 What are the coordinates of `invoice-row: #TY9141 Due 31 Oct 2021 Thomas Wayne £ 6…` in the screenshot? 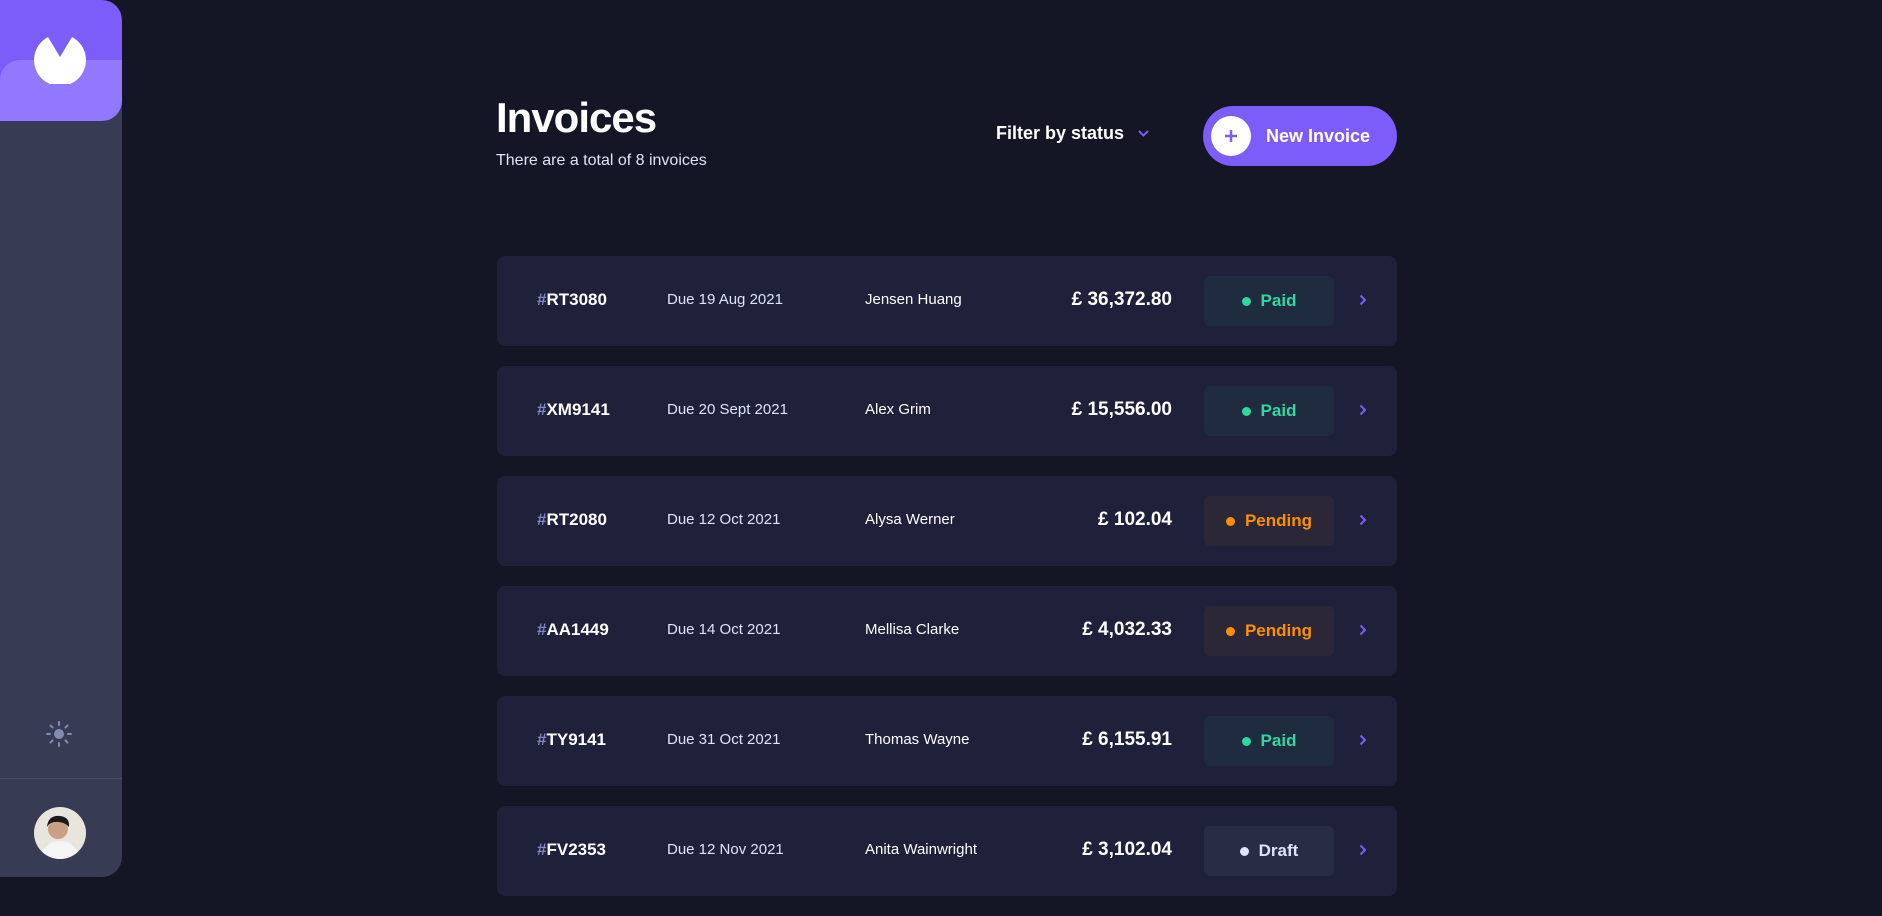 It's located at (947, 741).